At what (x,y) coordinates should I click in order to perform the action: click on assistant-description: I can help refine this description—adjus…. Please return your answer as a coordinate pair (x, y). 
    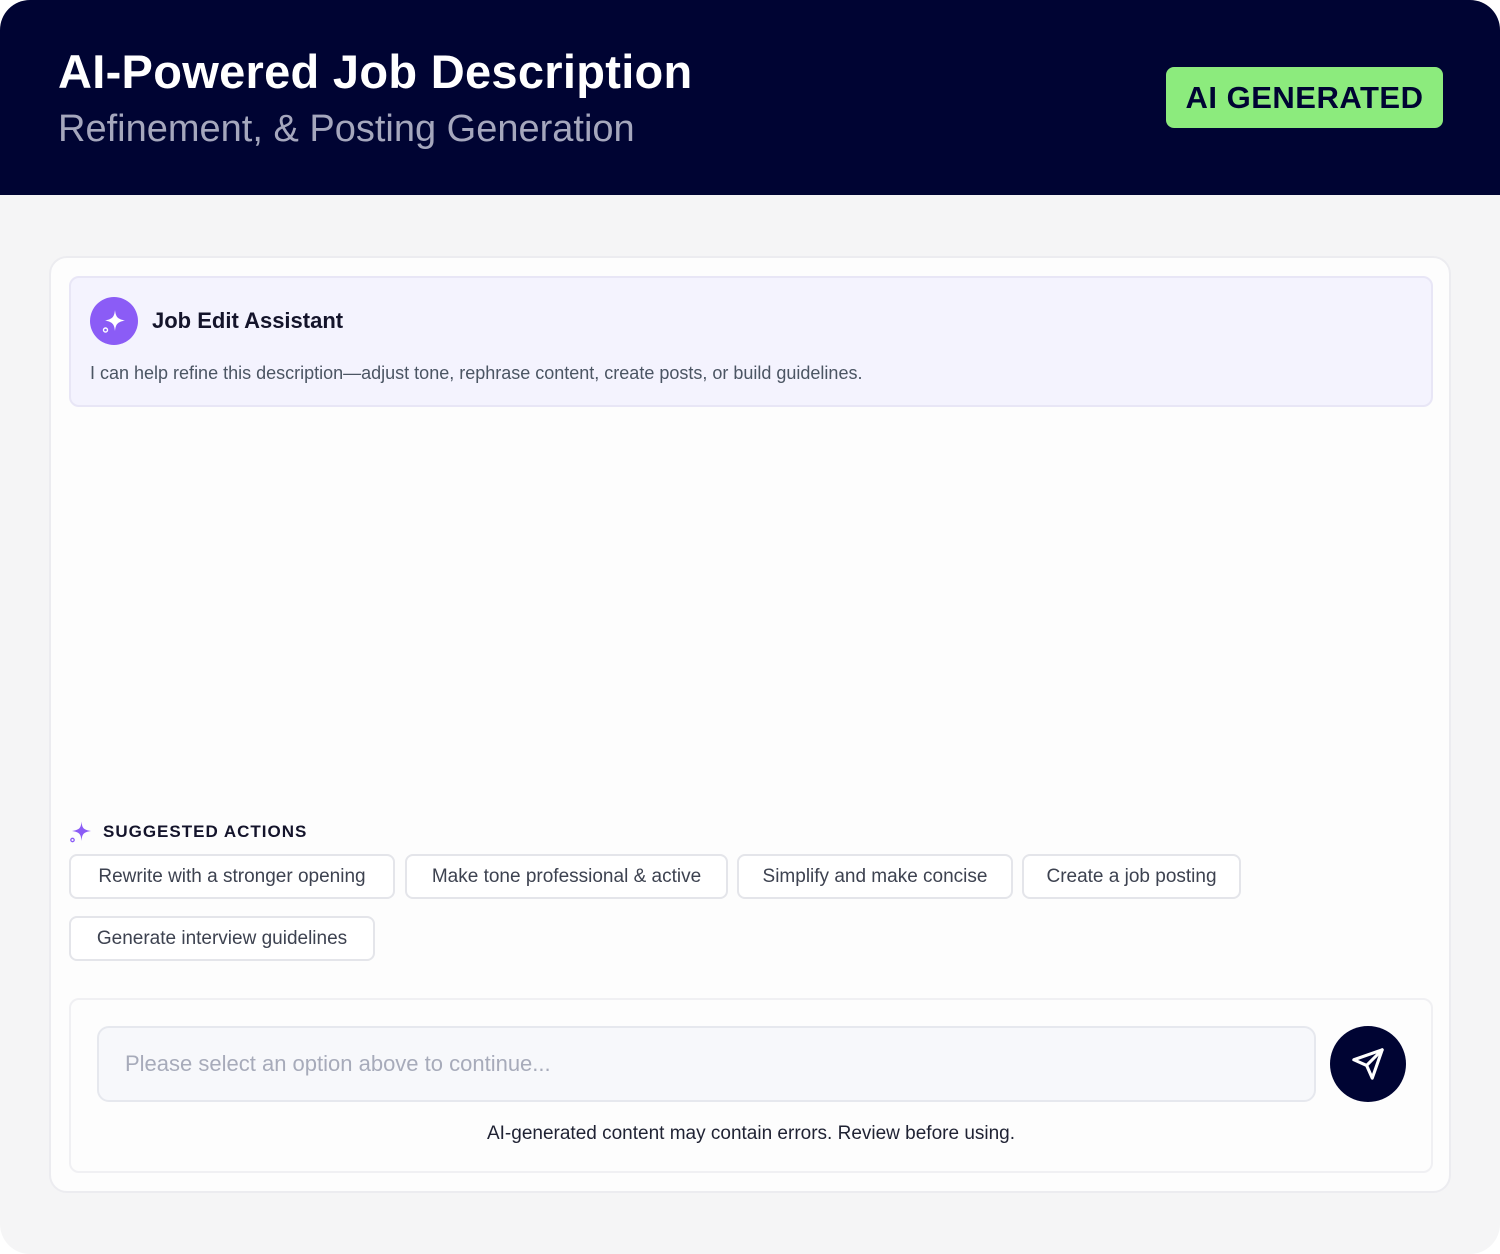
    Looking at the image, I should click on (476, 373).